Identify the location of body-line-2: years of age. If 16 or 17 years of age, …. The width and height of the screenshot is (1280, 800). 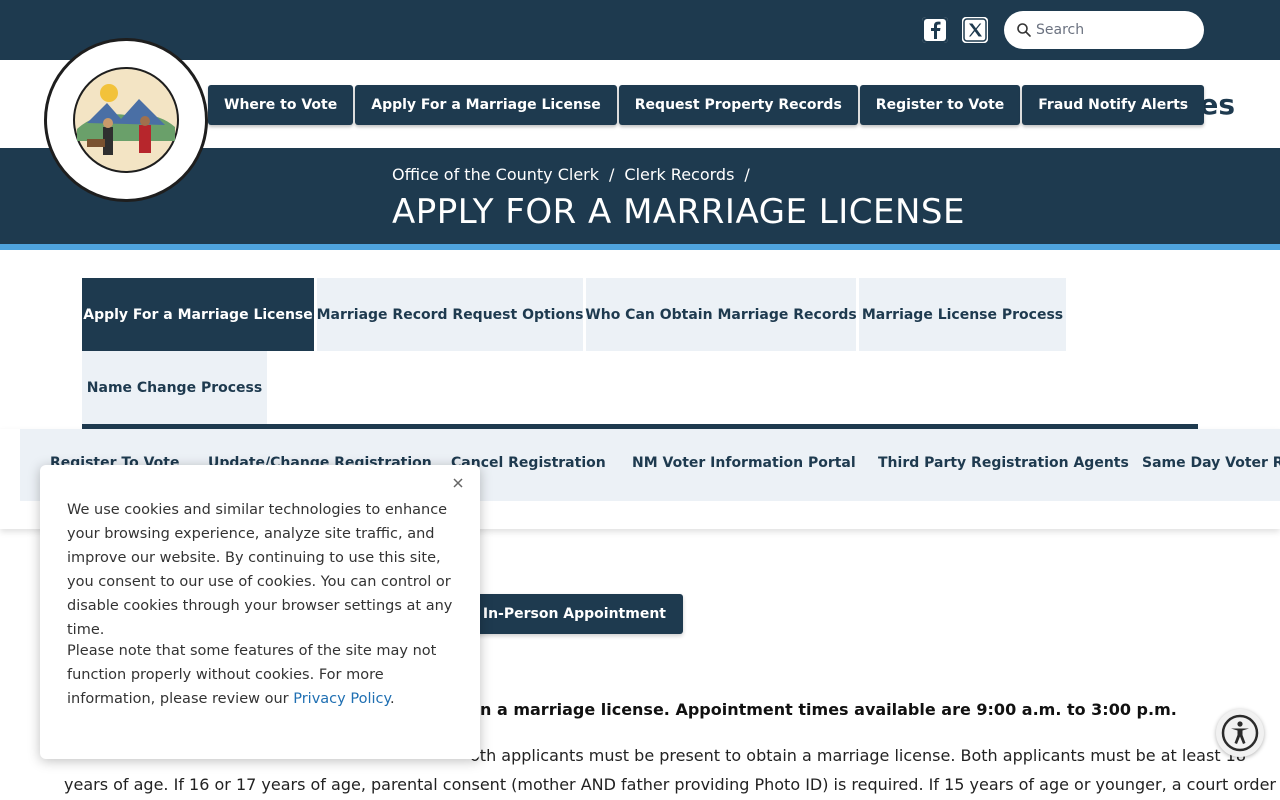
(670, 784).